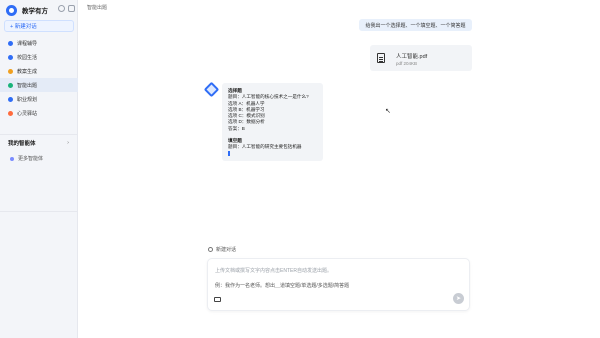 The width and height of the screenshot is (600, 338). Describe the element at coordinates (27, 113) in the screenshot. I see `sidebar-item-label: 心灵驿站` at that location.